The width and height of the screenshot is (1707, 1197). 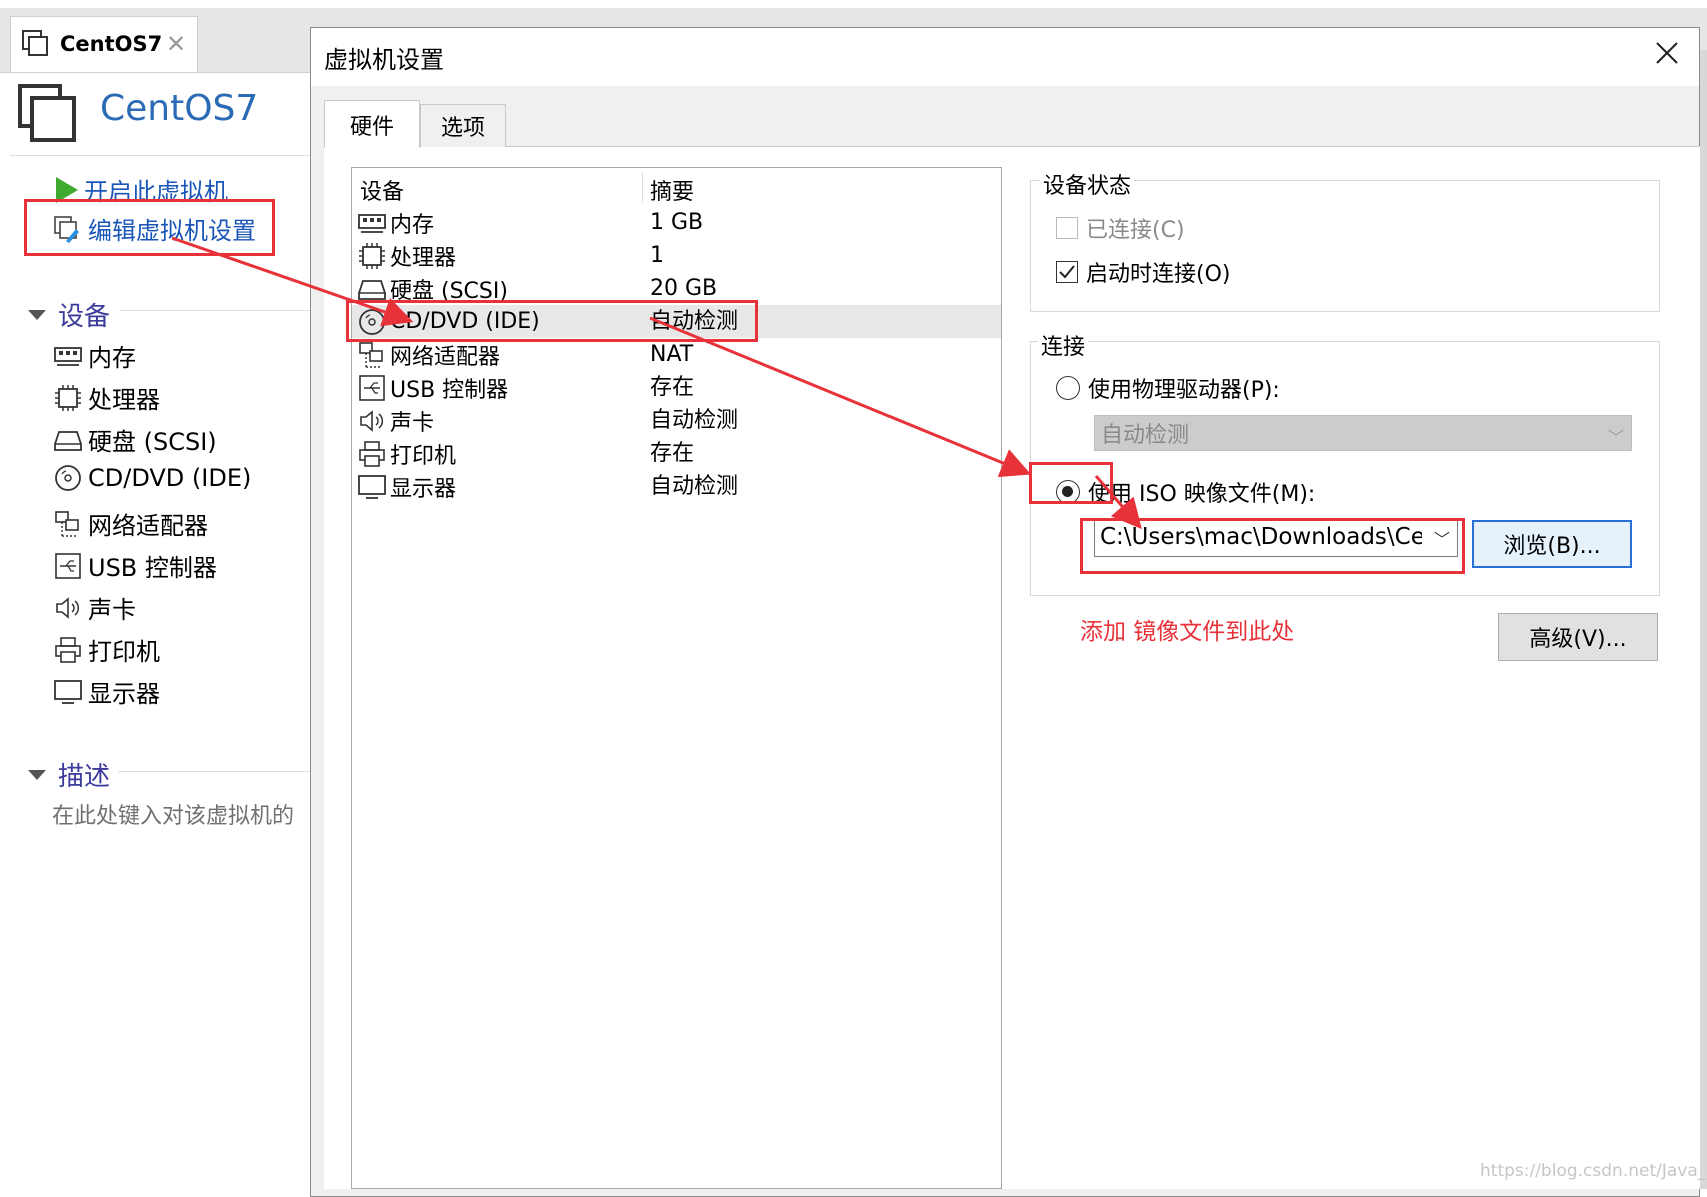 What do you see at coordinates (657, 255) in the screenshot?
I see `device-summary: 1` at bounding box center [657, 255].